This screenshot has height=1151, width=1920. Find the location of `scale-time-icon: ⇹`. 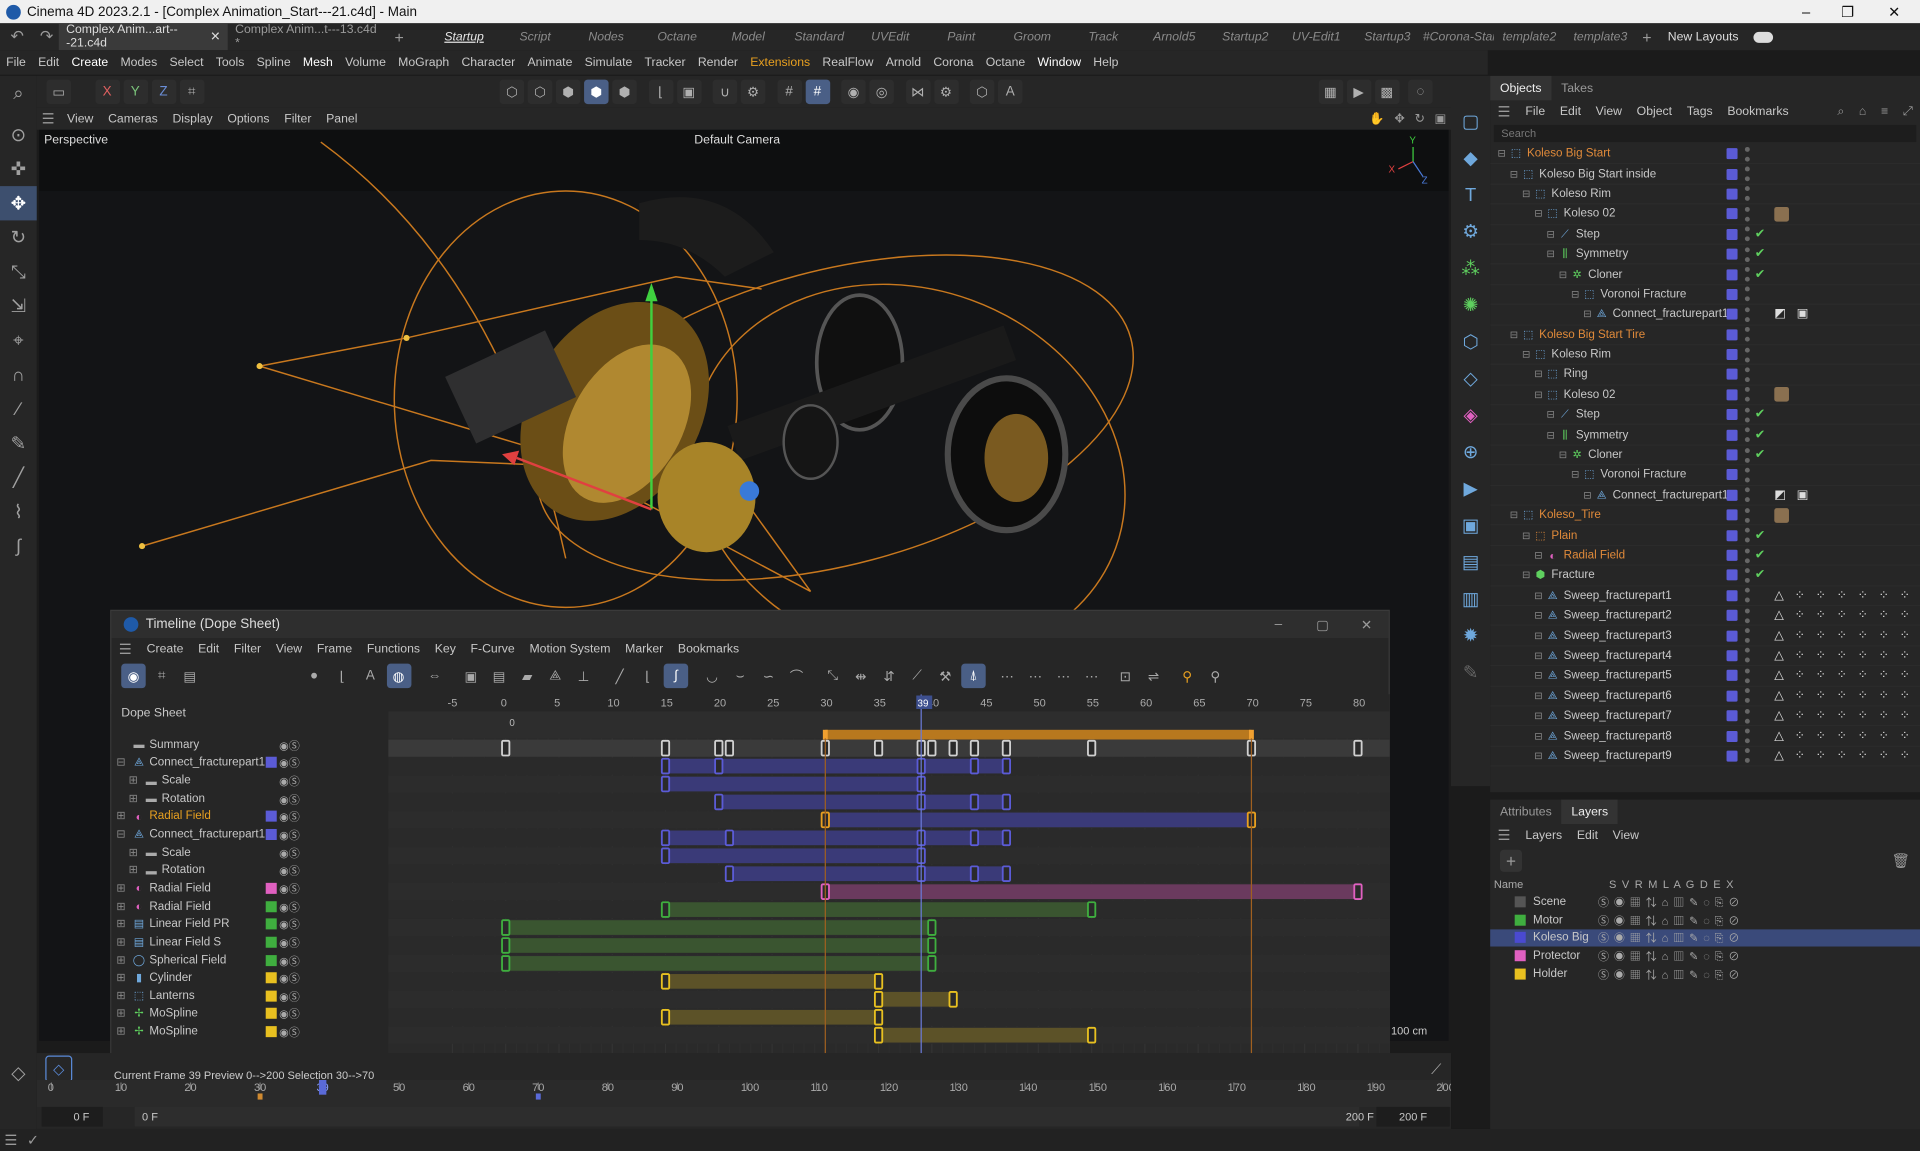

scale-time-icon: ⇹ is located at coordinates (861, 676).